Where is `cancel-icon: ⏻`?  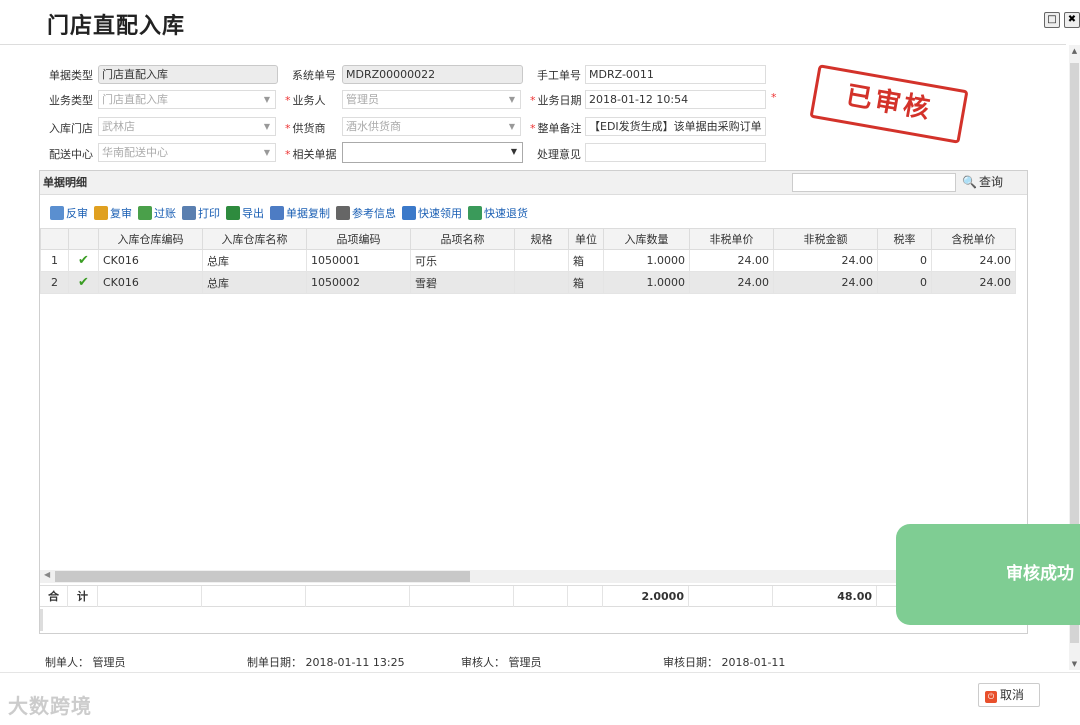
cancel-icon: ⏻ is located at coordinates (991, 697).